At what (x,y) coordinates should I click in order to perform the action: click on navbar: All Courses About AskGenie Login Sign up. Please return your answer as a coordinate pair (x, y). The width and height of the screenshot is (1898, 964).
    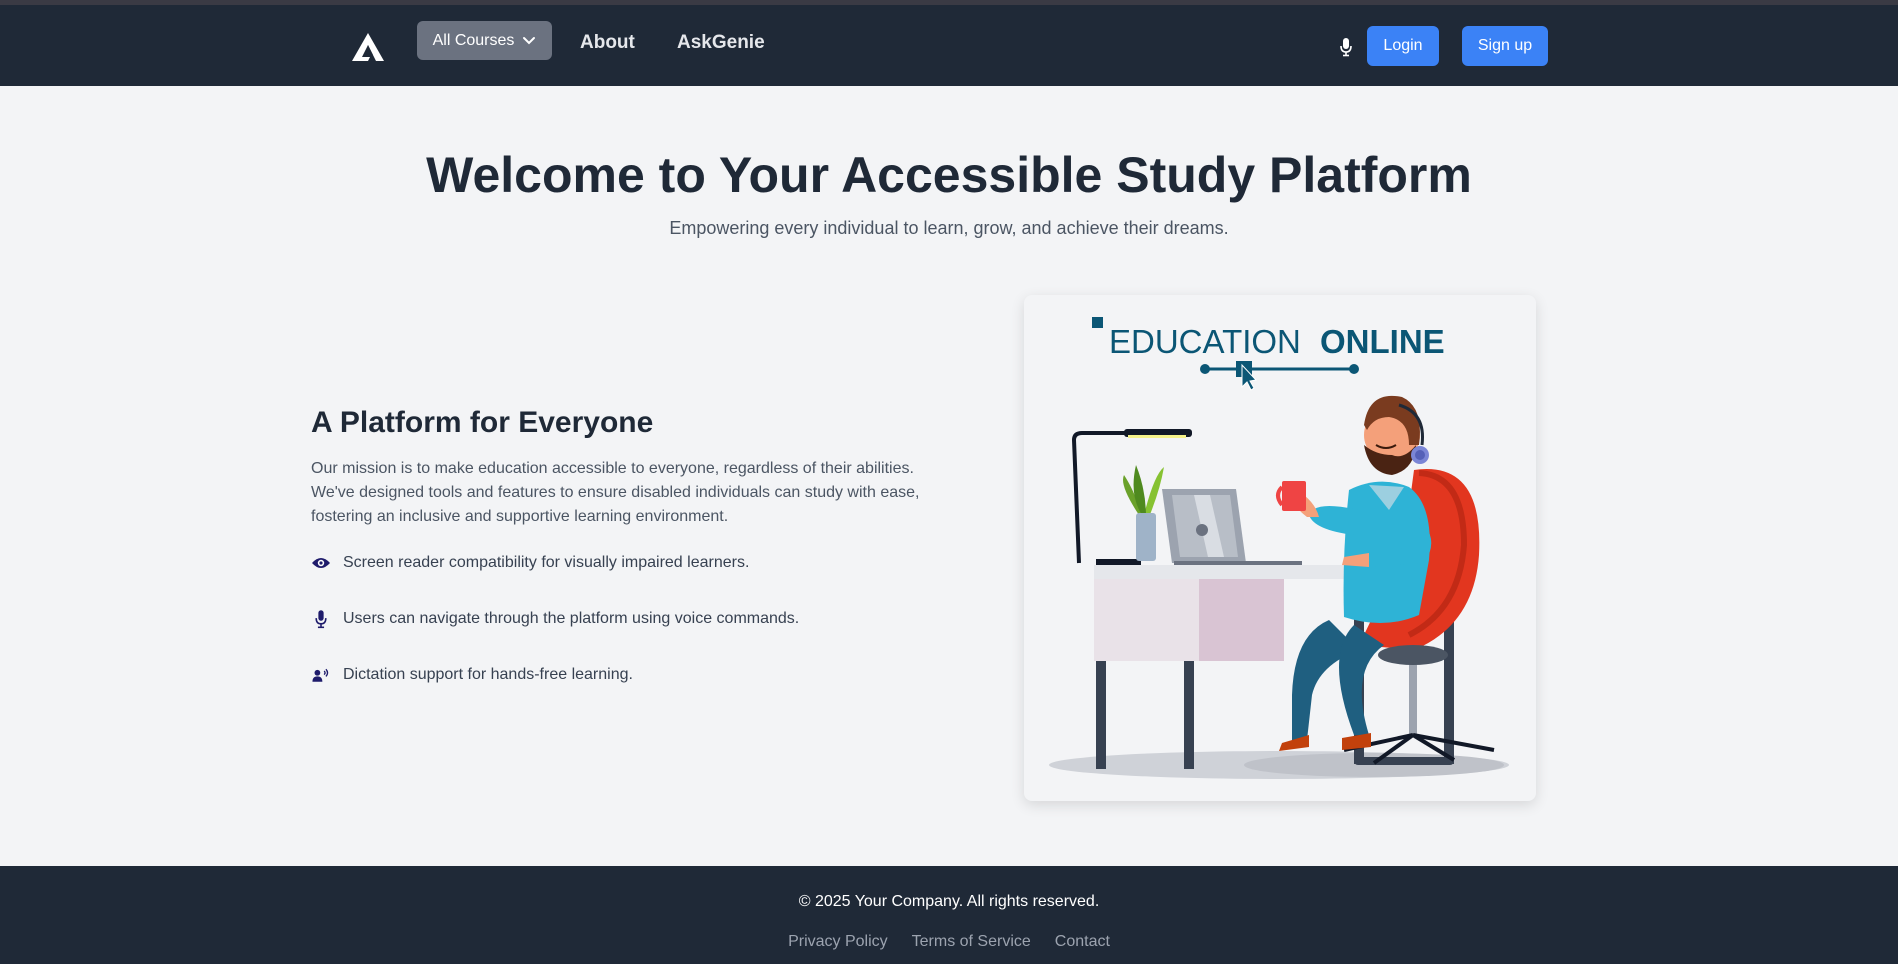
    Looking at the image, I should click on (949, 45).